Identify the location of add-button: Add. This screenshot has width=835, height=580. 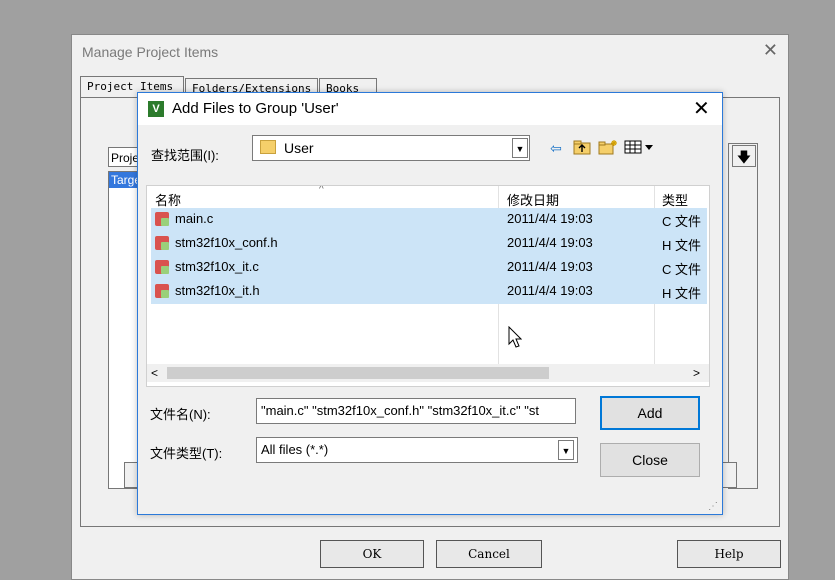
(650, 413).